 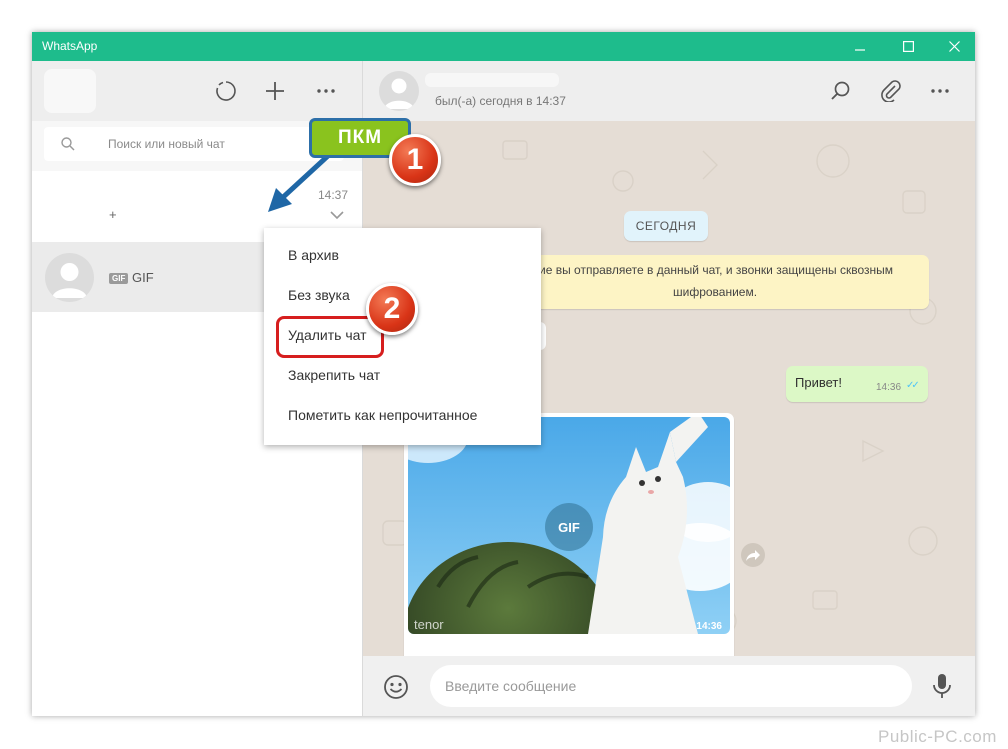 I want to click on maximize-icon, so click(x=908, y=46).